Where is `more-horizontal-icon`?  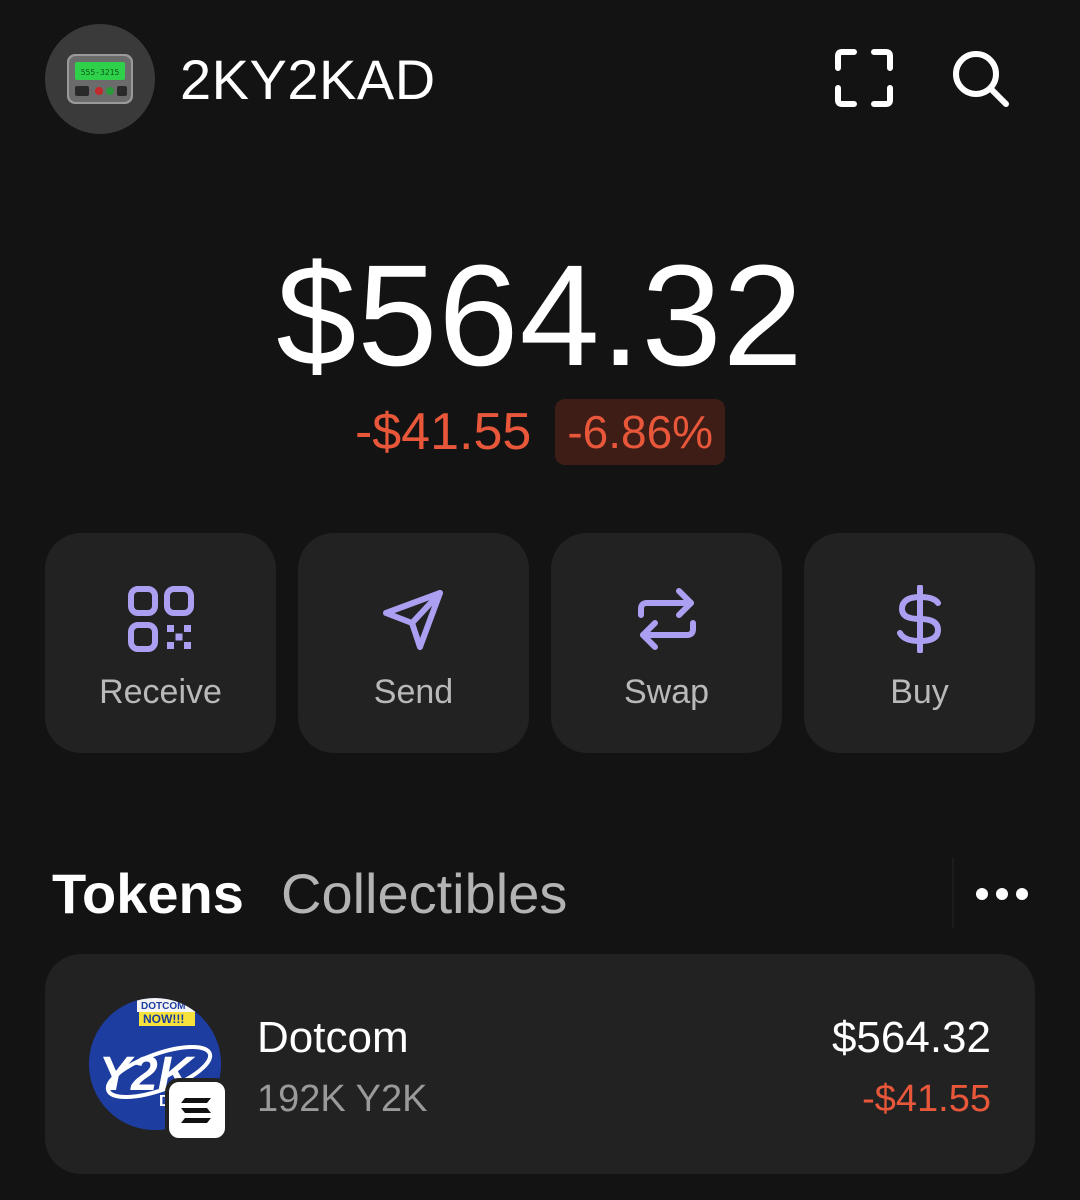
more-horizontal-icon is located at coordinates (1002, 894).